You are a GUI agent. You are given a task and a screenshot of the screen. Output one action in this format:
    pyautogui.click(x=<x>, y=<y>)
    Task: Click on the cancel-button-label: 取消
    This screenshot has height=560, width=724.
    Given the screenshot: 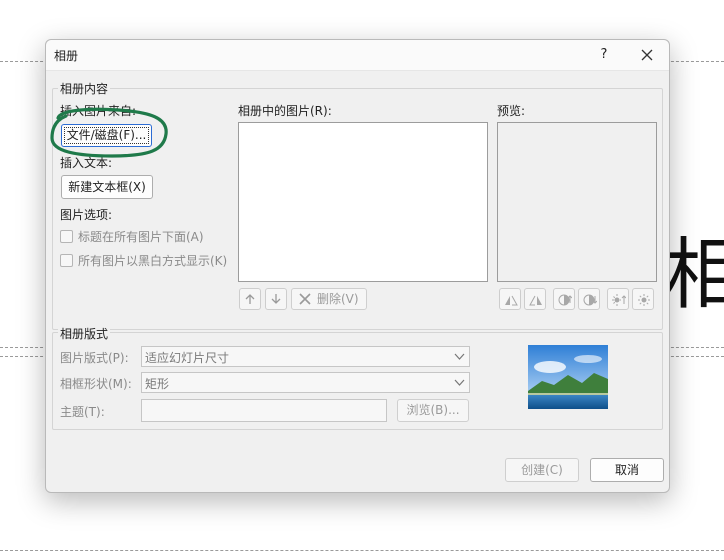 What is the action you would take?
    pyautogui.click(x=626, y=470)
    